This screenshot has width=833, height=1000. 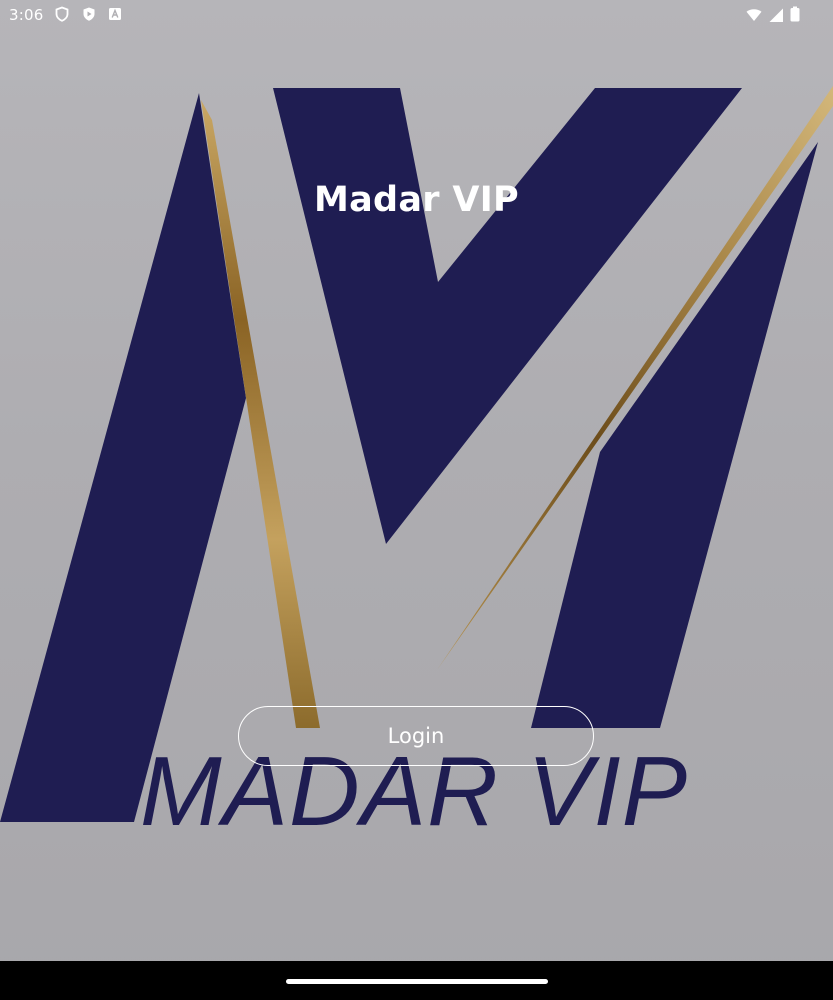 I want to click on status-time: 3:06, so click(x=26, y=15).